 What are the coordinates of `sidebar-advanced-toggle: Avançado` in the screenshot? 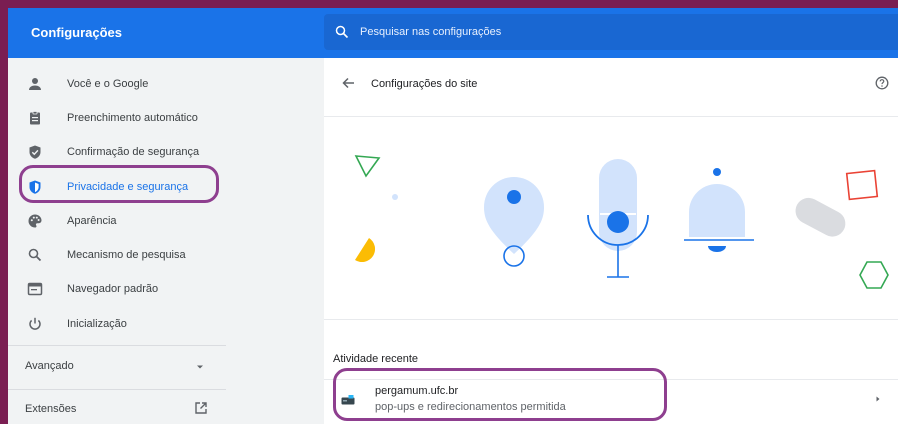 It's located at (123, 366).